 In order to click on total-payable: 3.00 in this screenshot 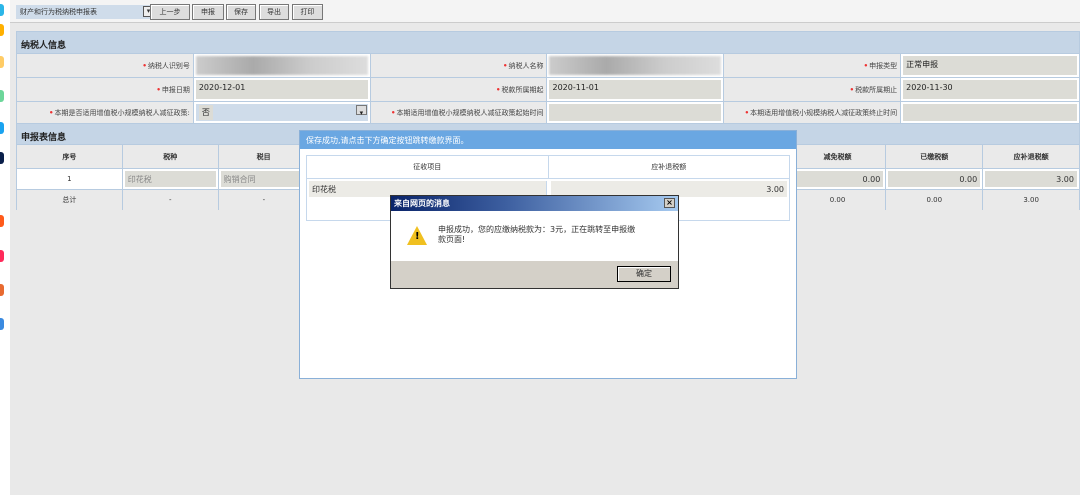, I will do `click(1031, 200)`.